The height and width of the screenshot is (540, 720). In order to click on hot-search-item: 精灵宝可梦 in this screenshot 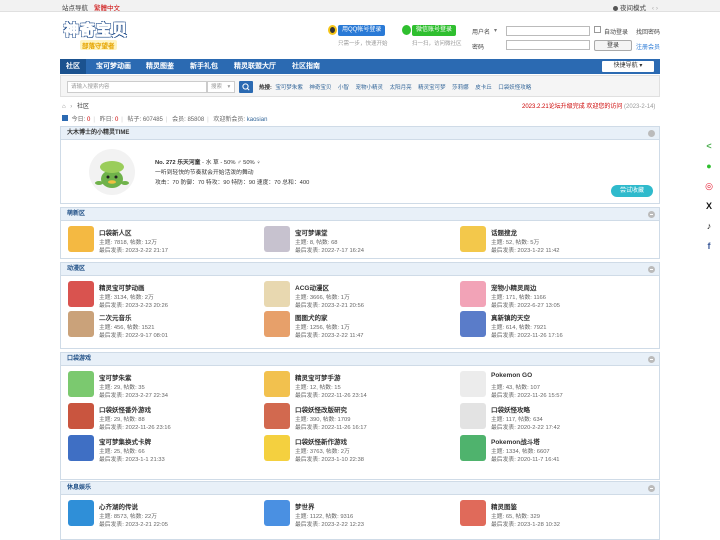, I will do `click(432, 88)`.